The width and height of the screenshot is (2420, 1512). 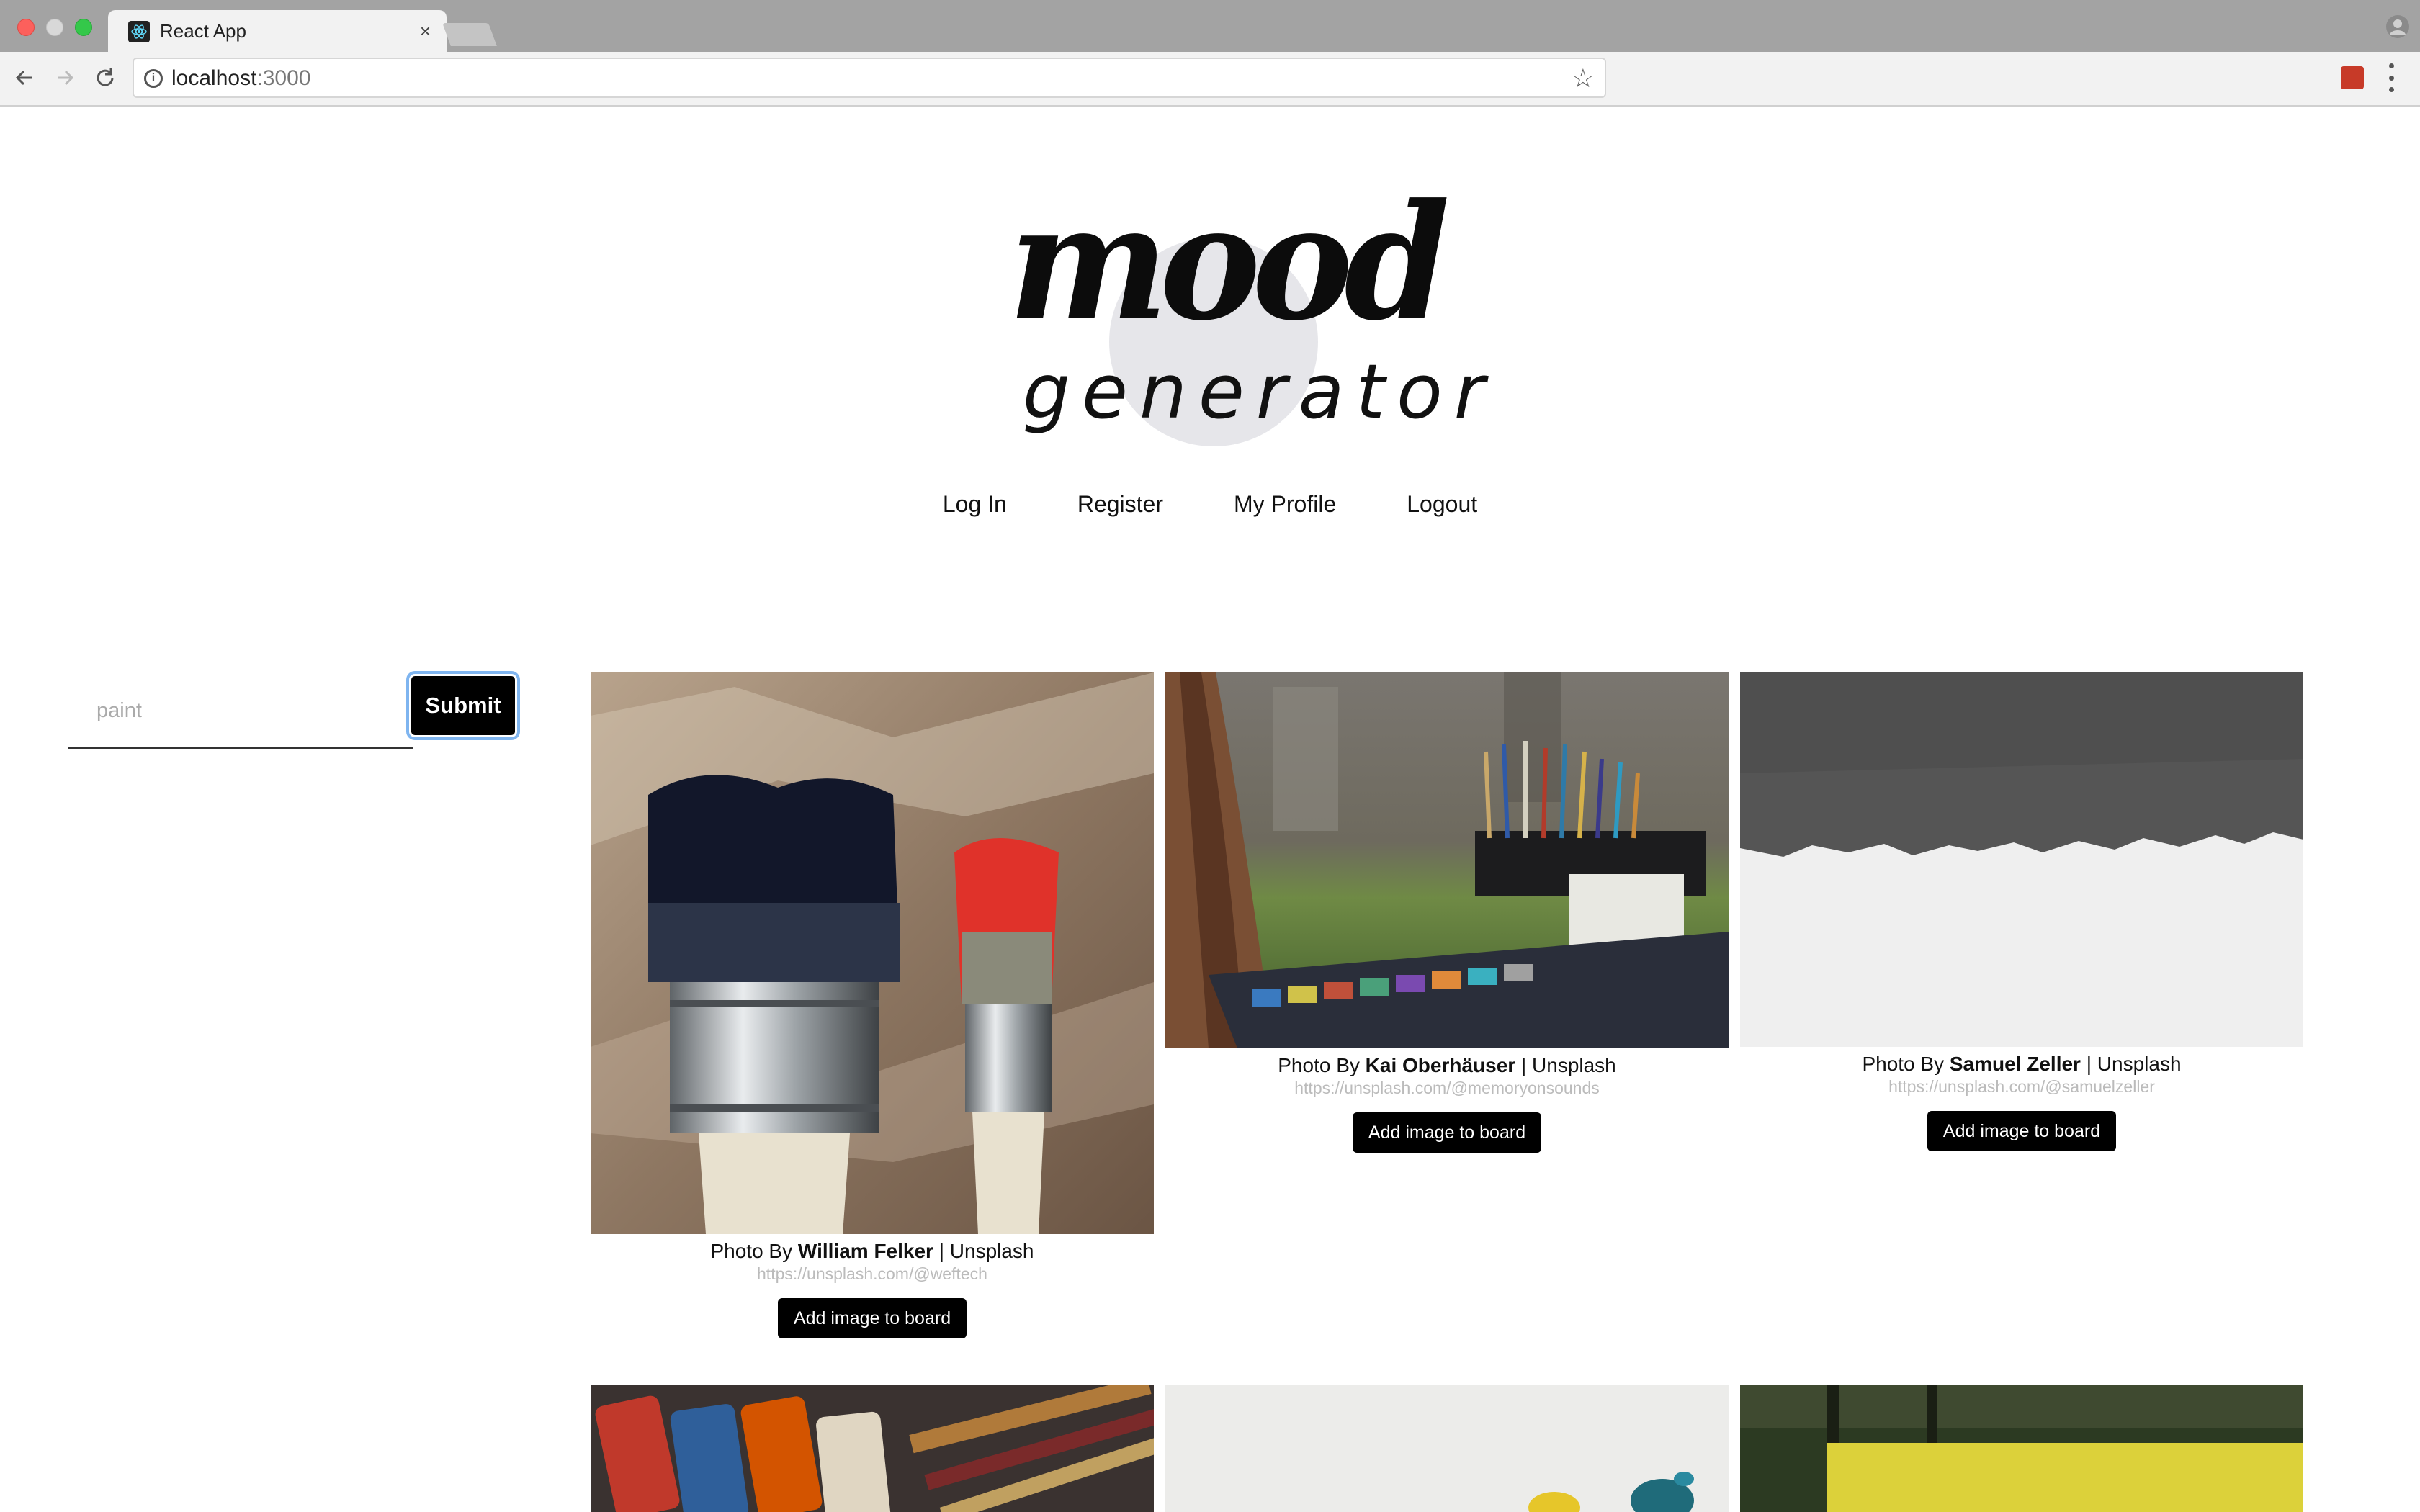 What do you see at coordinates (240, 712) in the screenshot?
I see `search-input` at bounding box center [240, 712].